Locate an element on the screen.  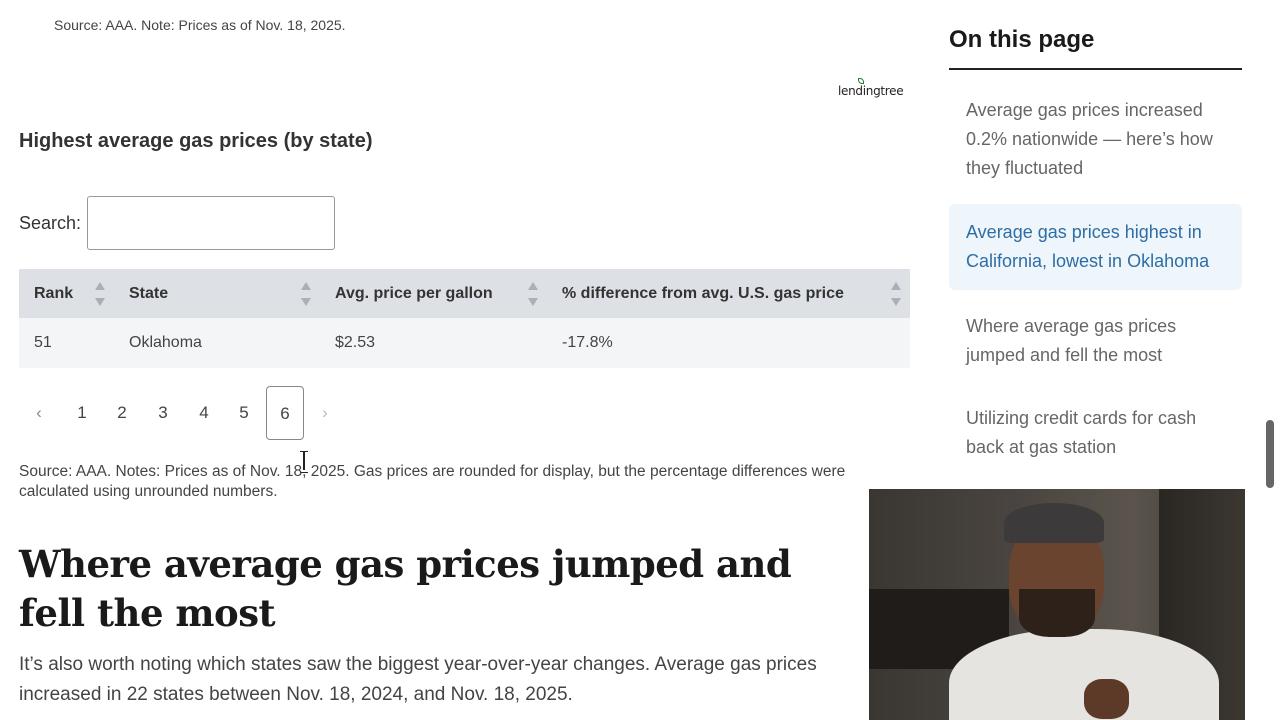
column-header-pct-difference: % difference from avg. U.S. gas price is located at coordinates (703, 293).